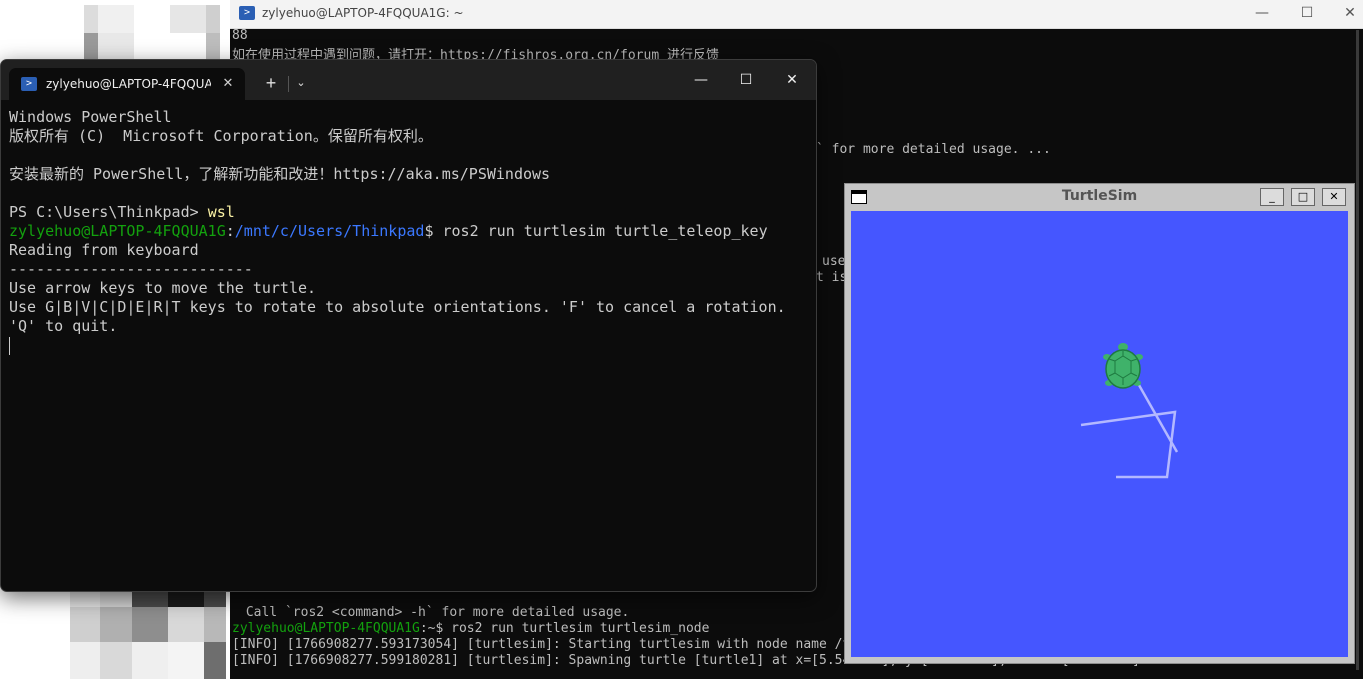 The width and height of the screenshot is (1363, 679). Describe the element at coordinates (104, 250) in the screenshot. I see `terminal-line: Reading from keyboard` at that location.